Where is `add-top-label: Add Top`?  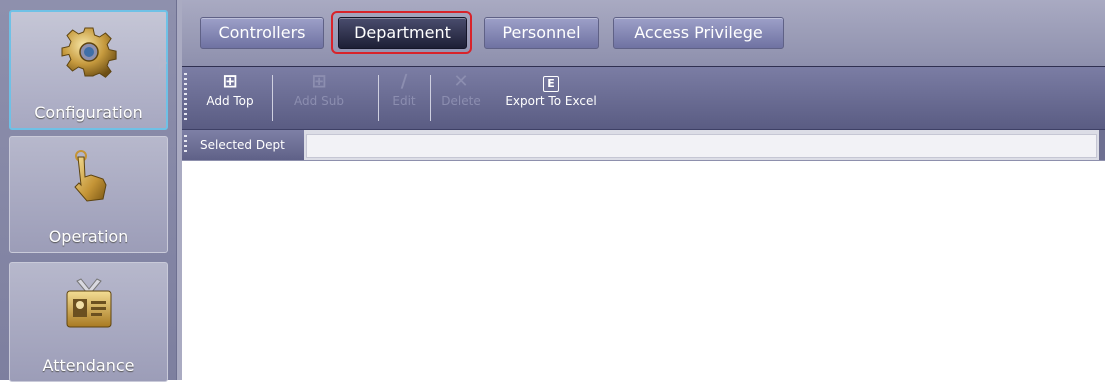
add-top-label: Add Top is located at coordinates (230, 101).